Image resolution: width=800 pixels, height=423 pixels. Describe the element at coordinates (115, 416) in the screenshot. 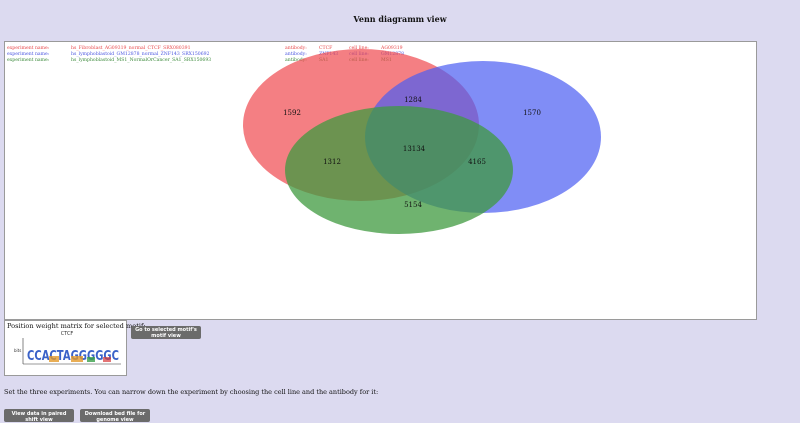

I see `download-bed-button: Download bed file for genome view` at that location.